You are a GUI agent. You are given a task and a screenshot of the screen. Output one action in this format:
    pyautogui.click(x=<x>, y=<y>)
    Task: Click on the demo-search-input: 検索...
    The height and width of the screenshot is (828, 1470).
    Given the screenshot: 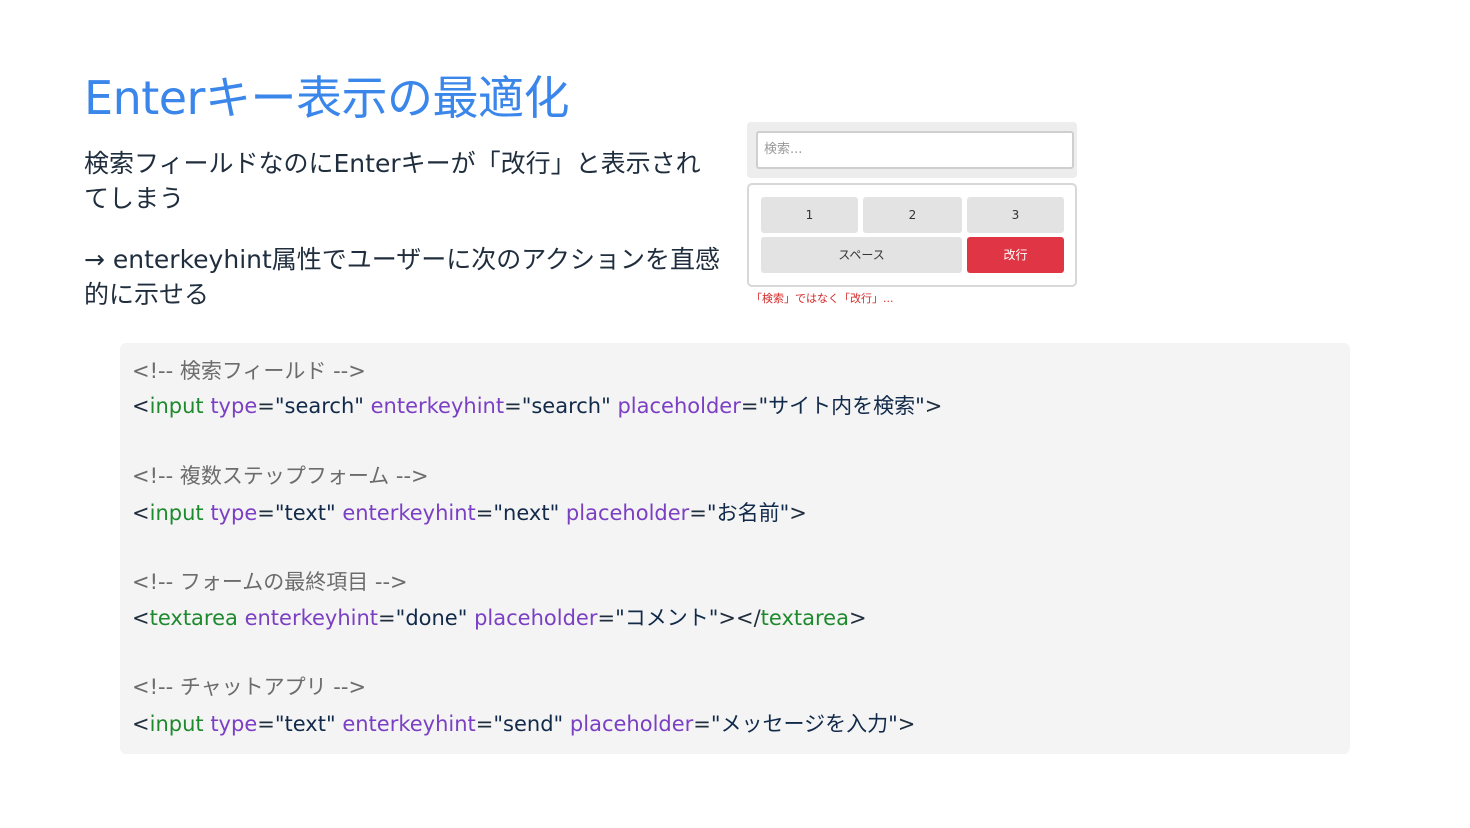 What is the action you would take?
    pyautogui.click(x=915, y=150)
    